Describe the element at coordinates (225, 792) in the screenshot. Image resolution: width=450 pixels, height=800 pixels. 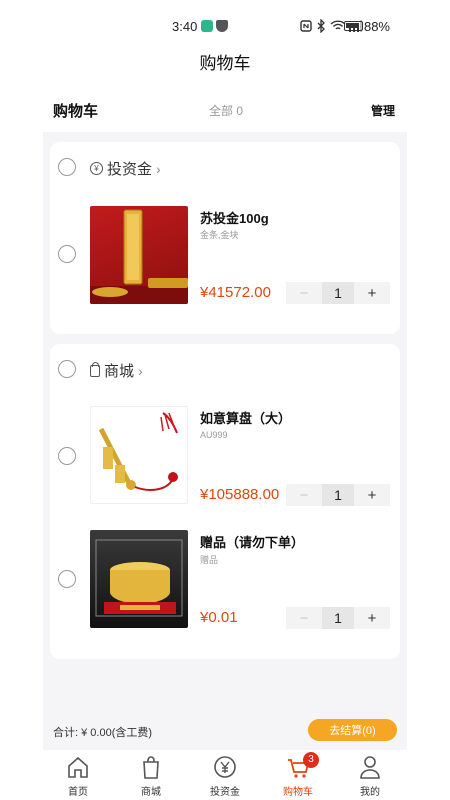
I see `tab-label: 投资金` at that location.